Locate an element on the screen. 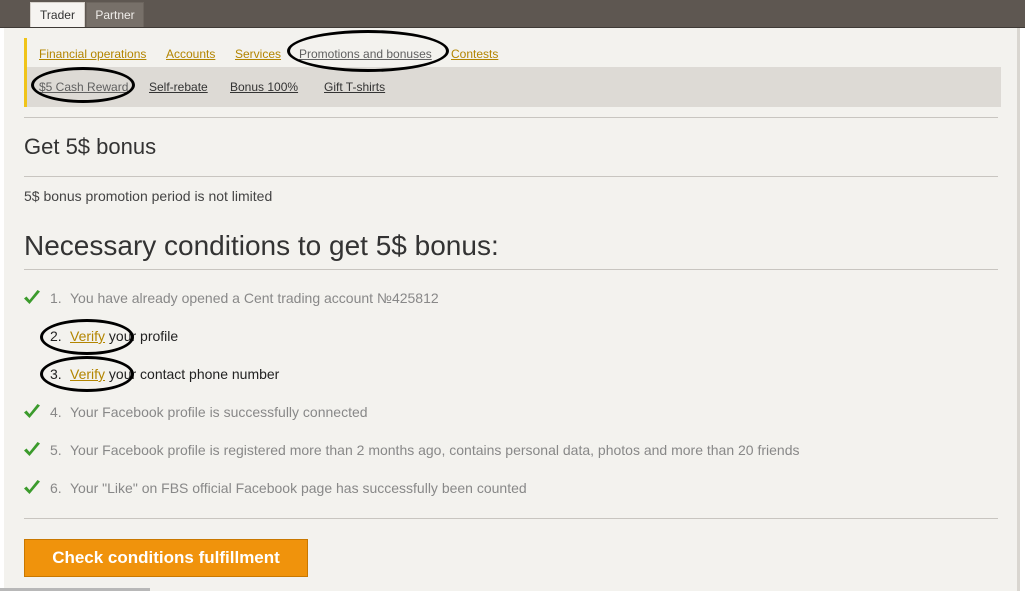 This screenshot has width=1025, height=591. condition-number: 3. is located at coordinates (56, 374).